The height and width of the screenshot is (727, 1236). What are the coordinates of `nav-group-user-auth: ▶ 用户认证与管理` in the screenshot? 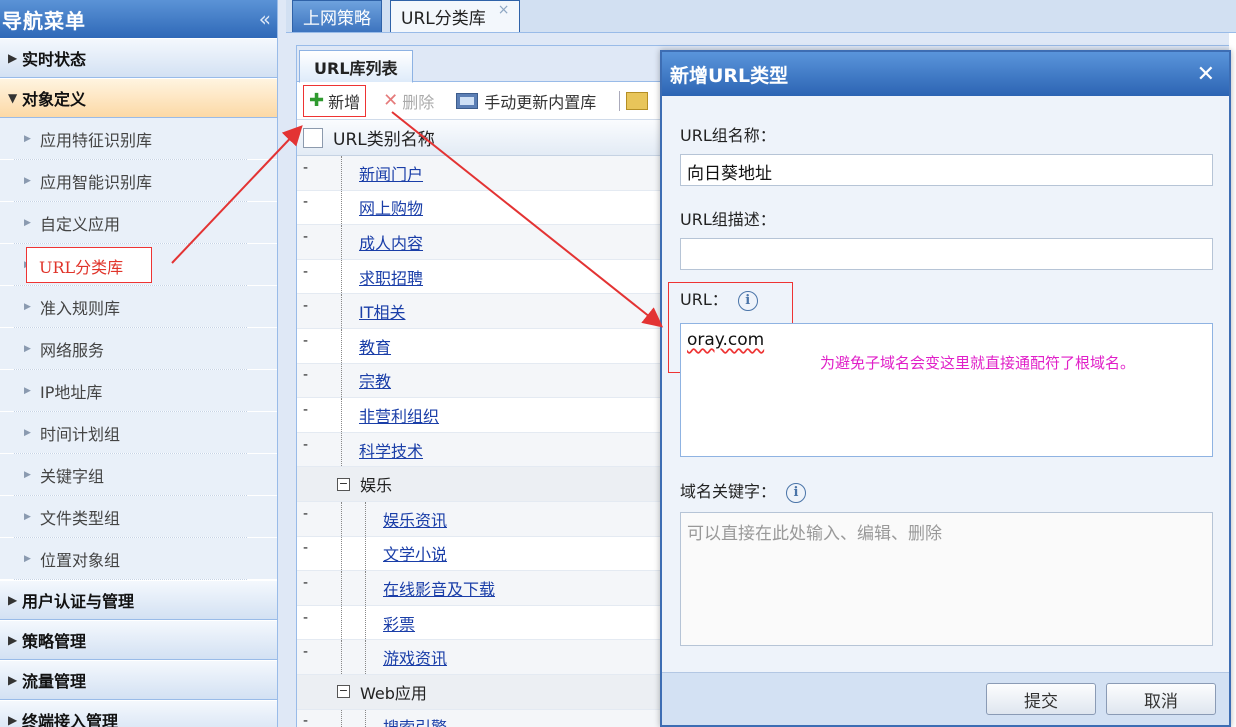 It's located at (138, 600).